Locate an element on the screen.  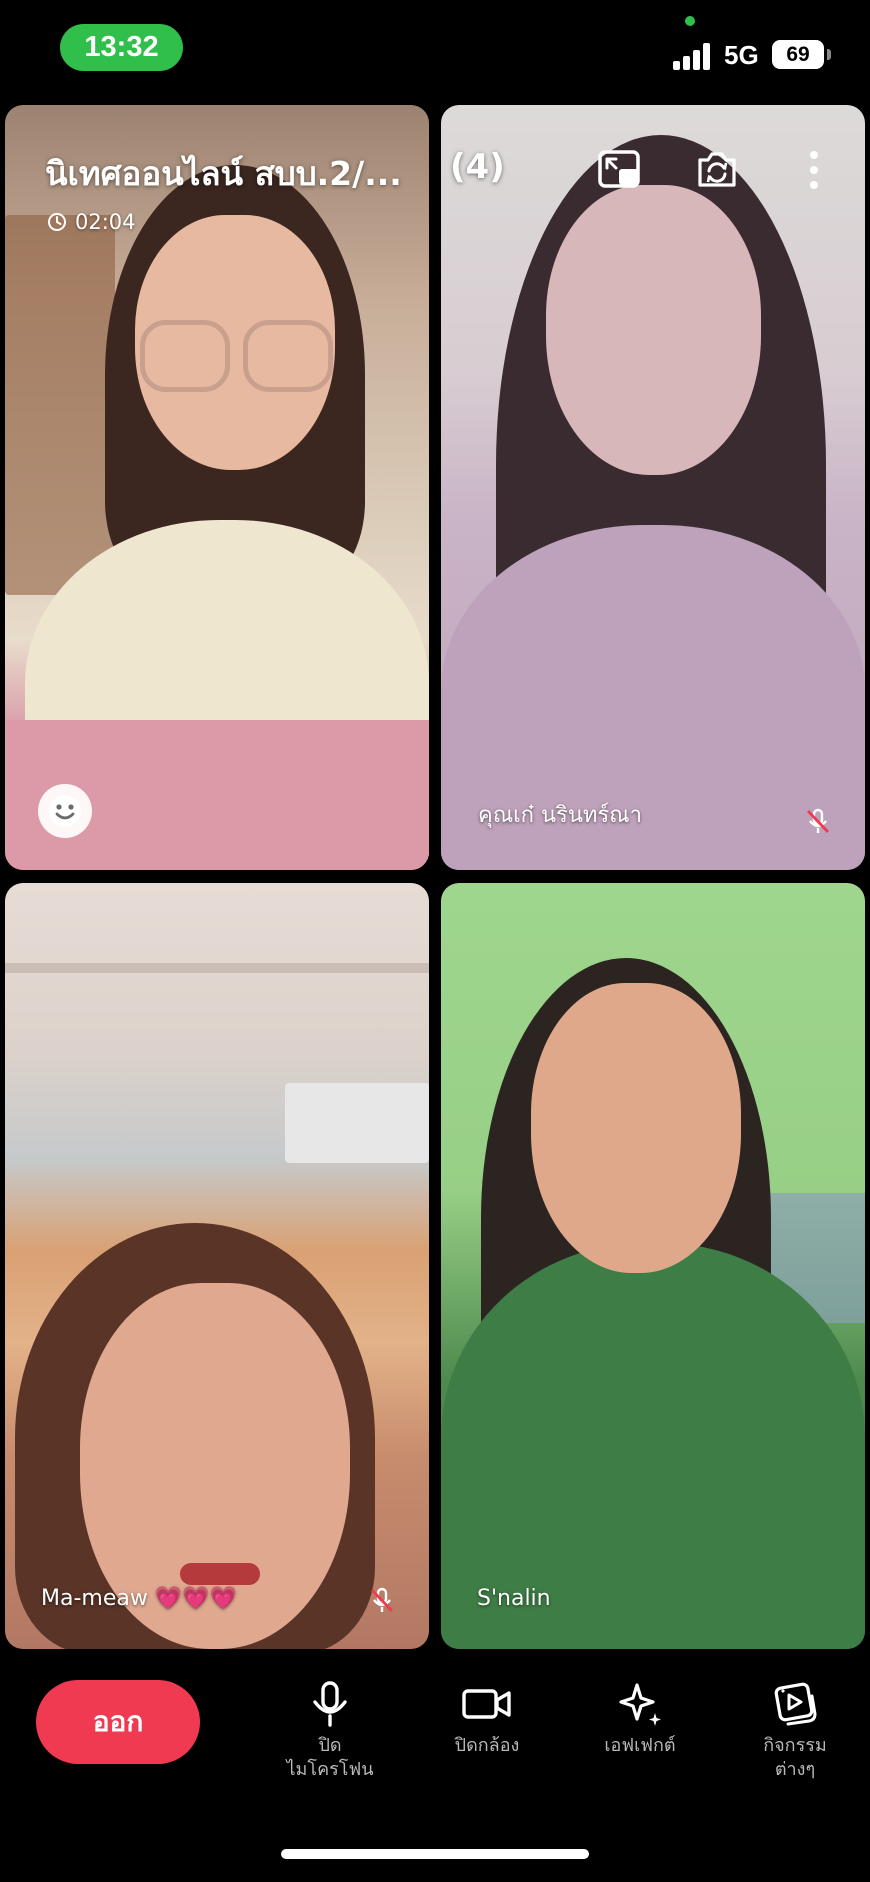
cellular-signal-icon is located at coordinates (693, 56).